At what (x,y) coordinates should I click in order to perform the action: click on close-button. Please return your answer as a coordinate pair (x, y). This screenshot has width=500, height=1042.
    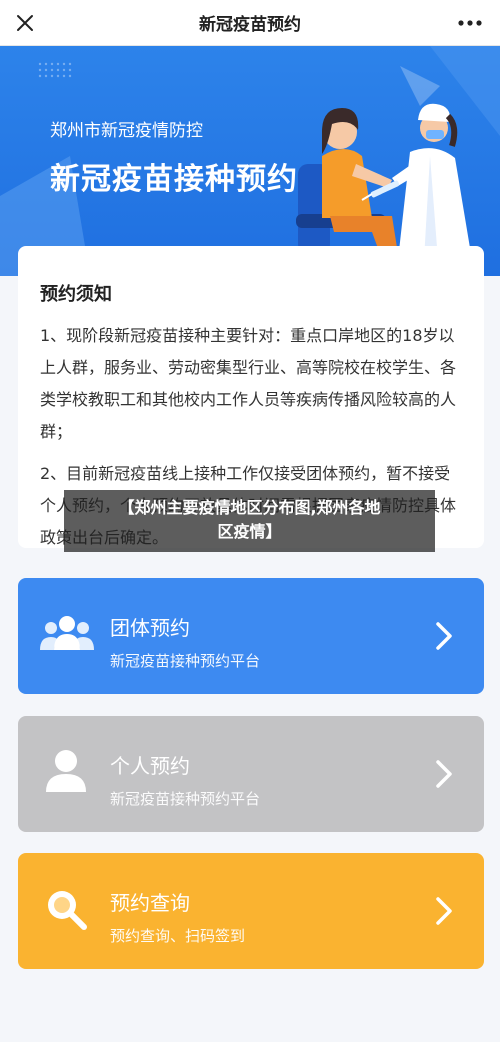
    Looking at the image, I should click on (25, 23).